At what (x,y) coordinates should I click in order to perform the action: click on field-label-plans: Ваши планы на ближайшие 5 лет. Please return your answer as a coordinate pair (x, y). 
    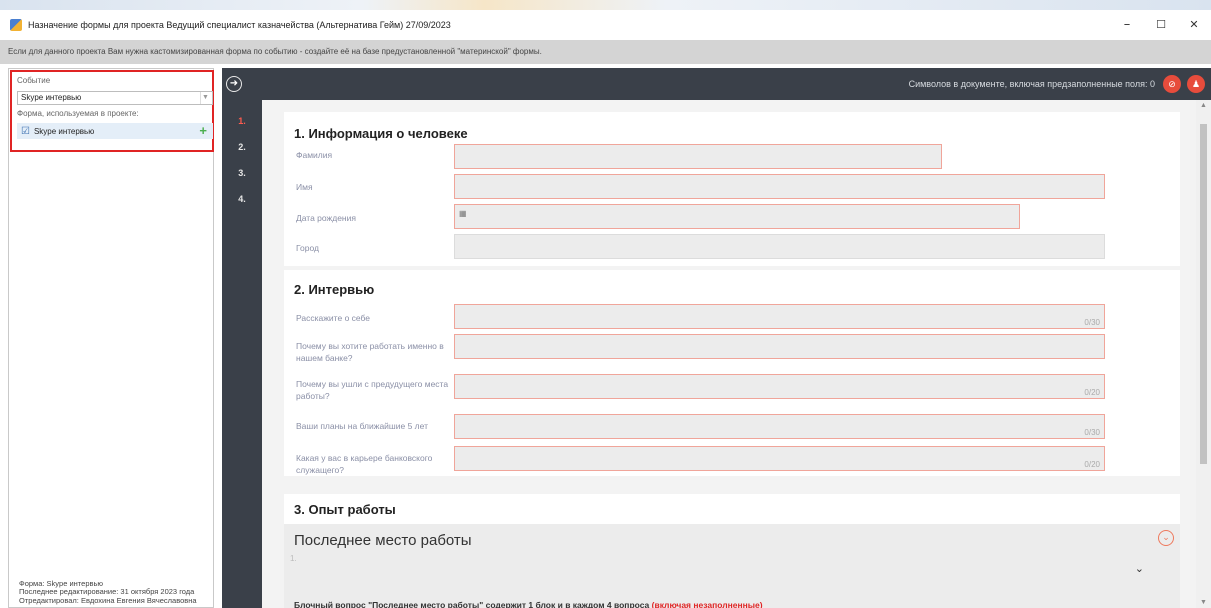
    Looking at the image, I should click on (362, 426).